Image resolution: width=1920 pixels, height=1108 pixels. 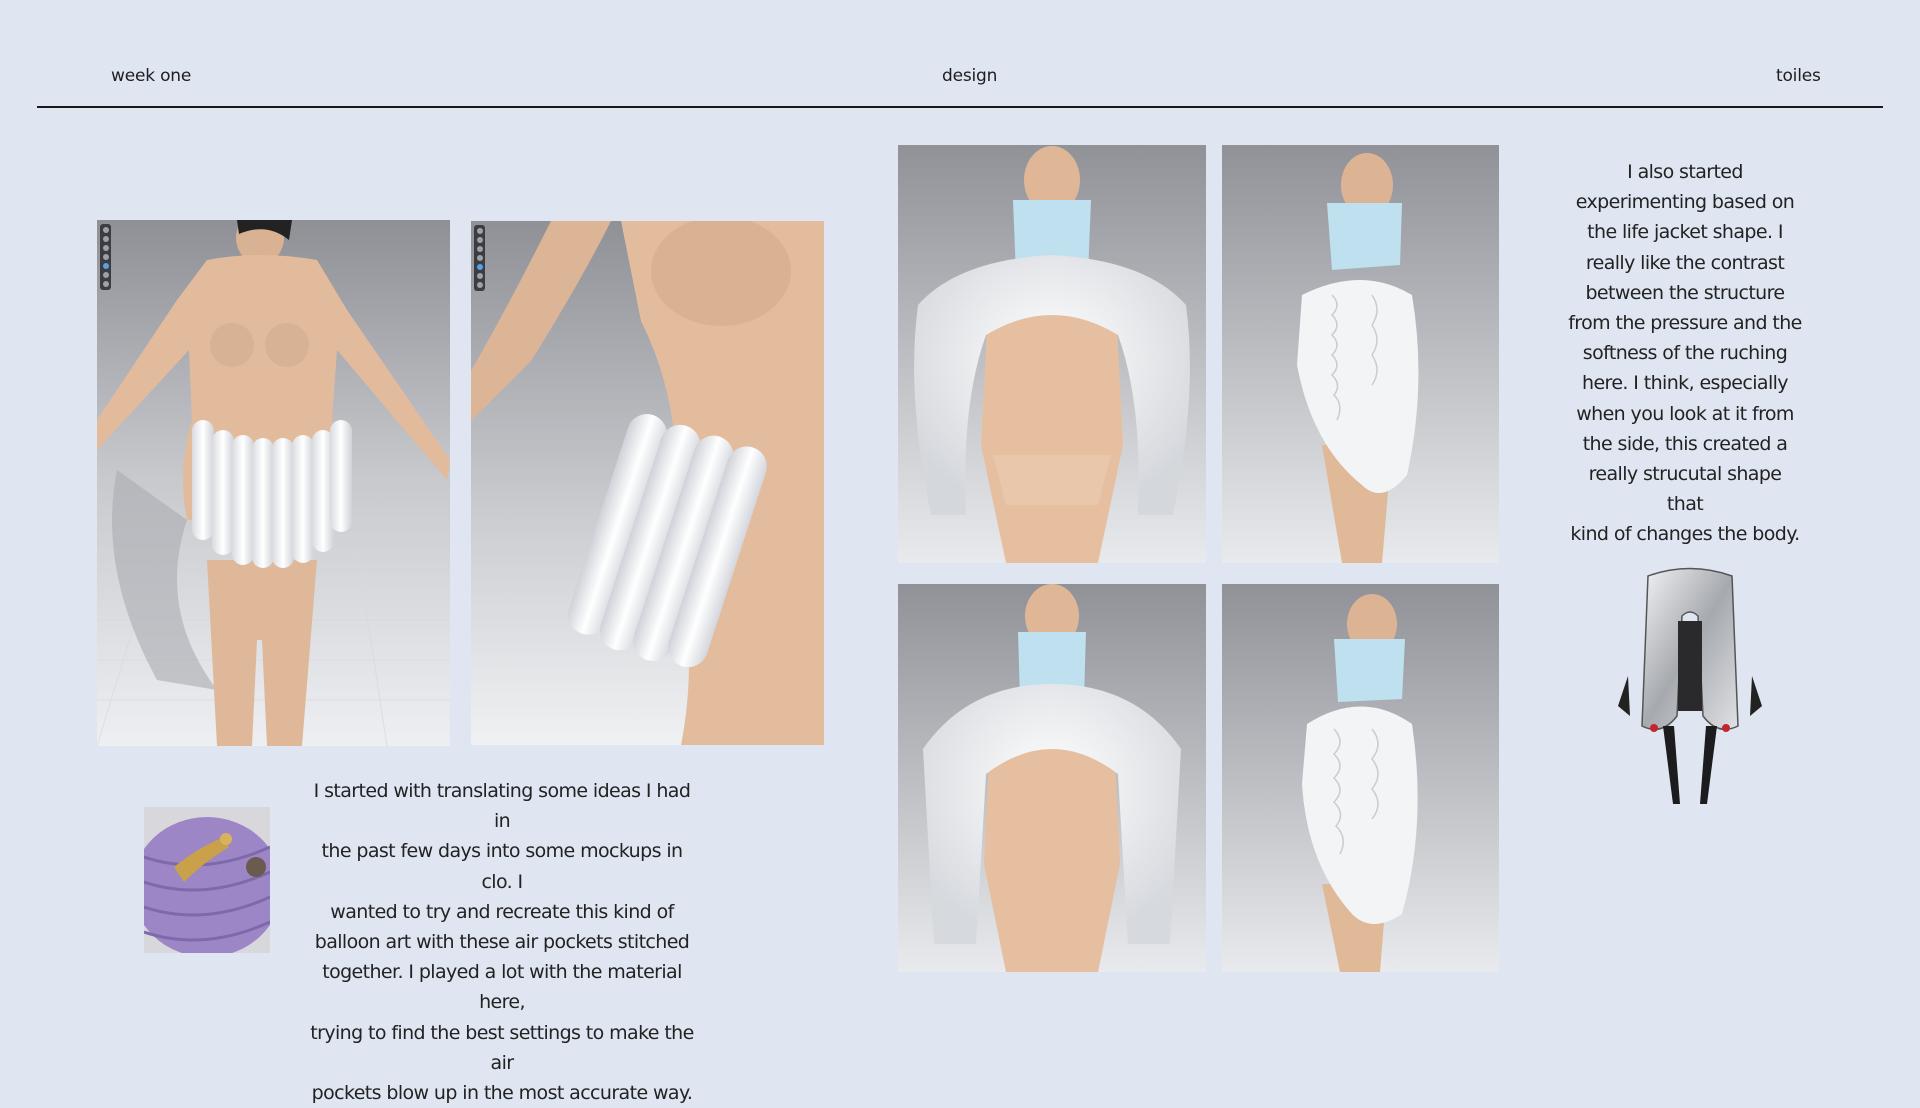 What do you see at coordinates (647, 483) in the screenshot?
I see `image-side-inflatable-skirt` at bounding box center [647, 483].